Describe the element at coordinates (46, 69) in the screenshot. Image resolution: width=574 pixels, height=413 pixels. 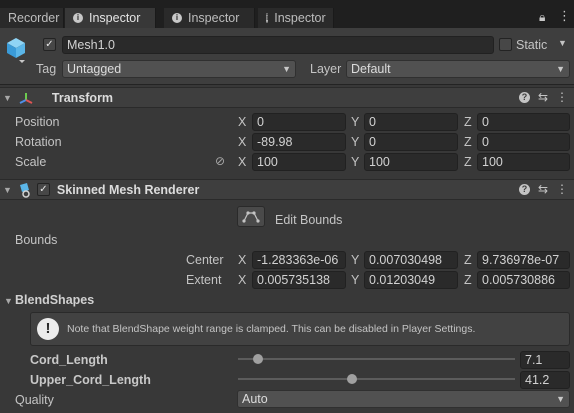
I see `tag-label: Tag` at that location.